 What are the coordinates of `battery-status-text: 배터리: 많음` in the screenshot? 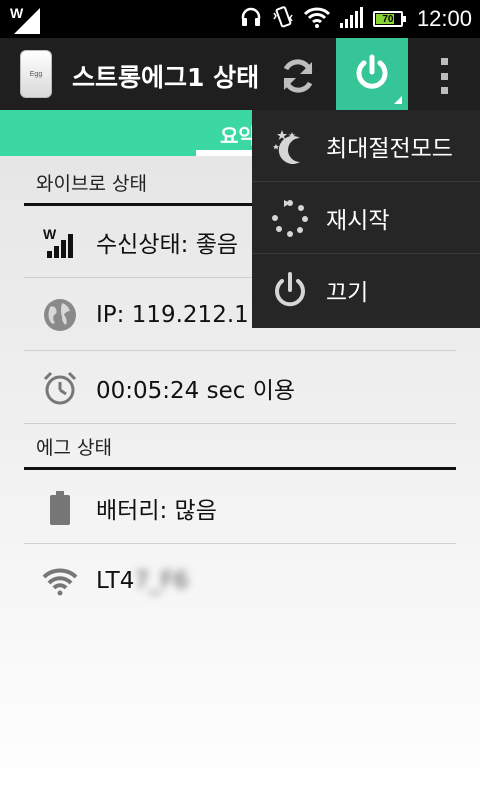 It's located at (156, 510).